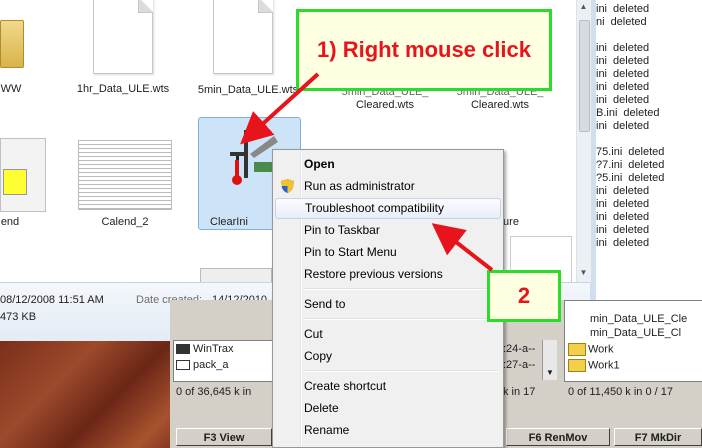 The image size is (702, 448). I want to click on log-line: ni deleted, so click(621, 22).